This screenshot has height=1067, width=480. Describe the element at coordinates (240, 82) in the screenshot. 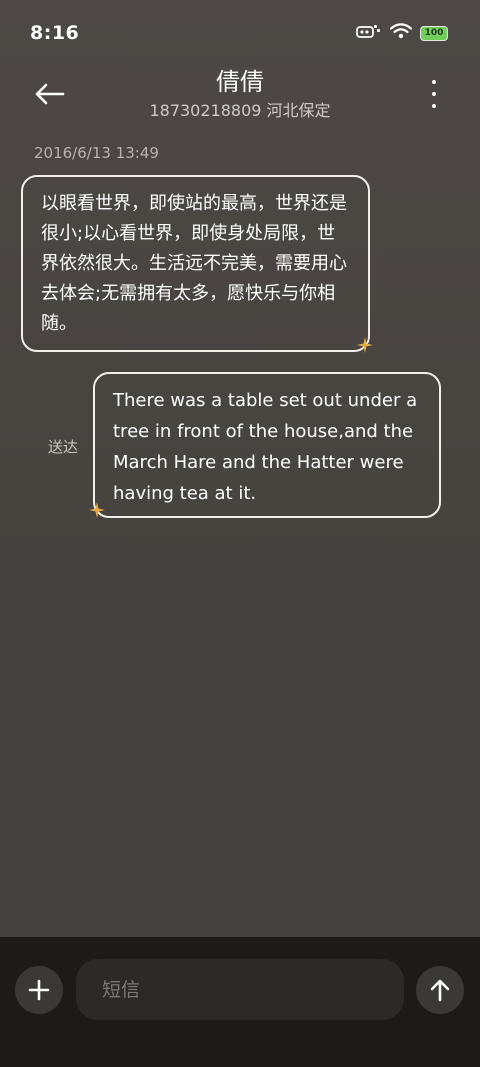

I see `contact-name: 倩倩` at that location.